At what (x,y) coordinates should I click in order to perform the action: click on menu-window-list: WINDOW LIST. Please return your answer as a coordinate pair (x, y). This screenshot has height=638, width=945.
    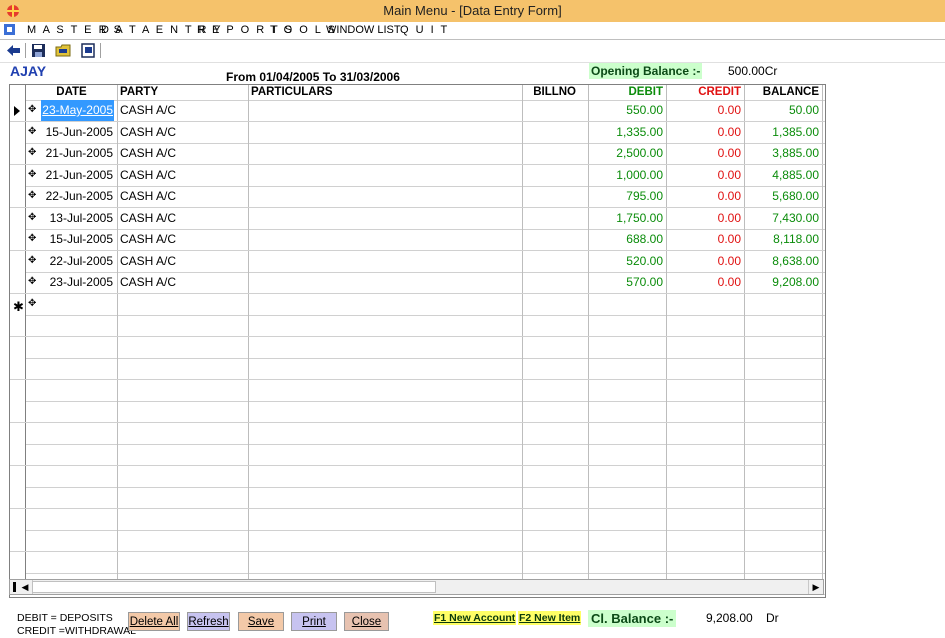
    Looking at the image, I should click on (363, 30).